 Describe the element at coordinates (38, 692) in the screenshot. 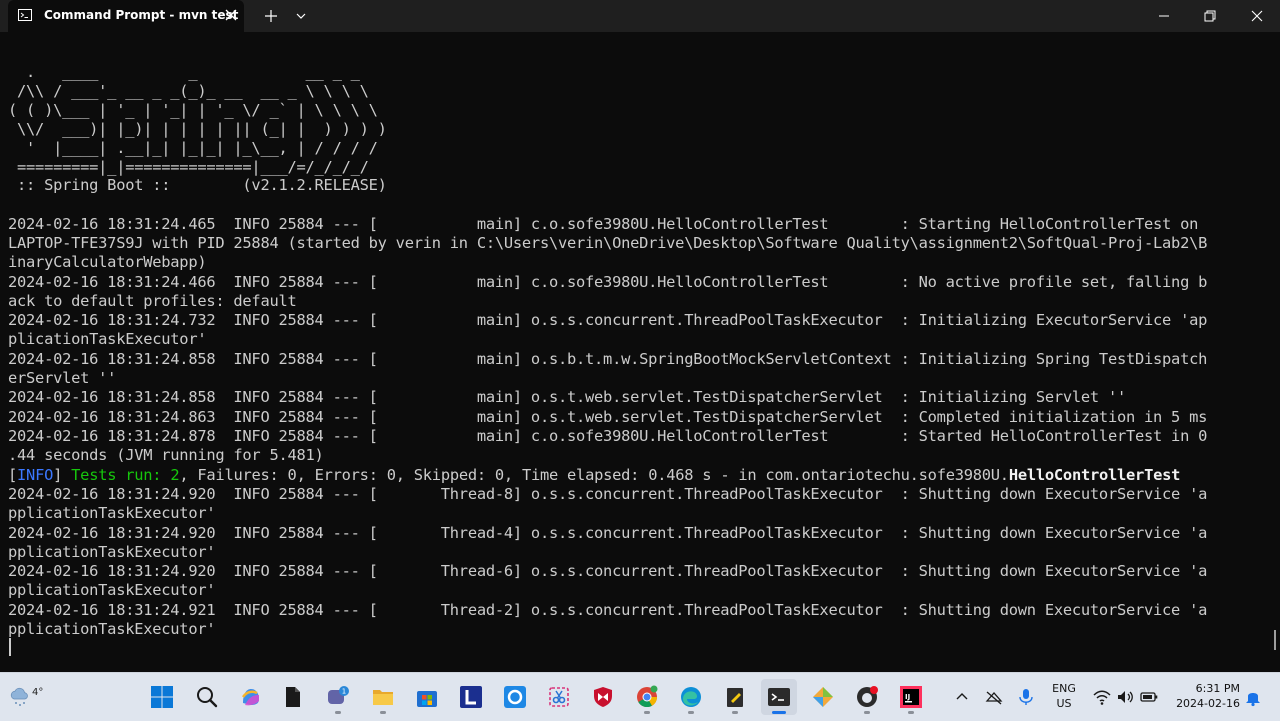

I see `weather-temperature: 4°` at that location.